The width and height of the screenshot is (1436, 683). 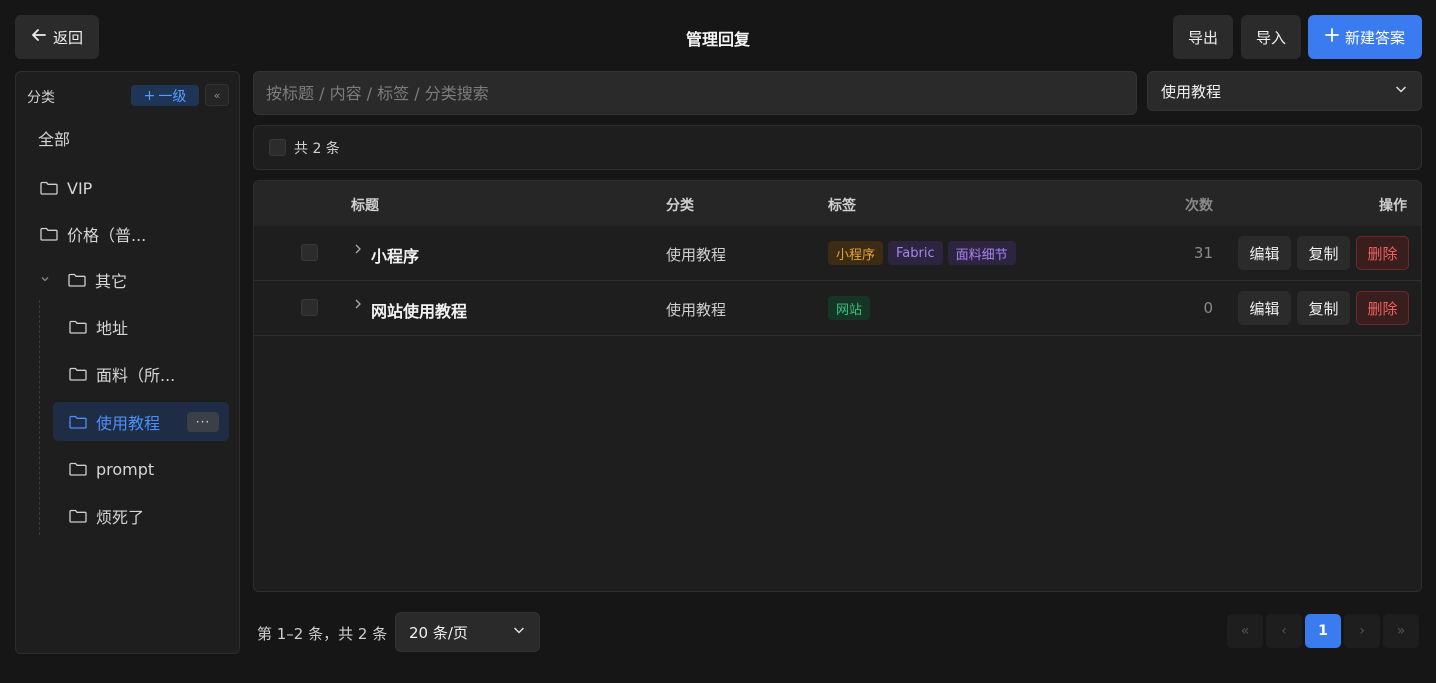 I want to click on prev-page-button: ‹, so click(x=1284, y=631).